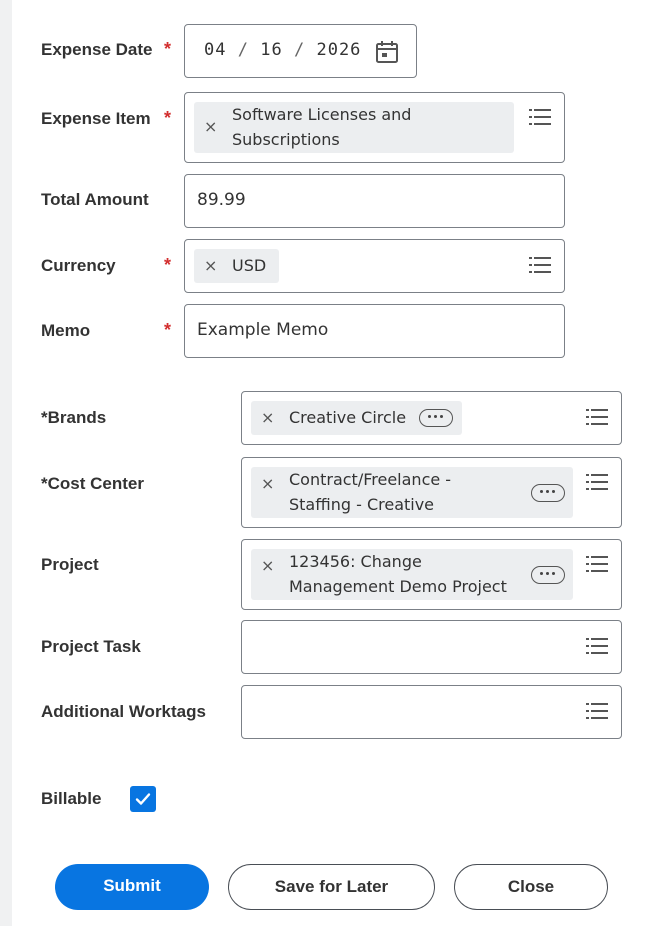 This screenshot has width=657, height=926. I want to click on brands-field: × Creative Circle, so click(431, 418).